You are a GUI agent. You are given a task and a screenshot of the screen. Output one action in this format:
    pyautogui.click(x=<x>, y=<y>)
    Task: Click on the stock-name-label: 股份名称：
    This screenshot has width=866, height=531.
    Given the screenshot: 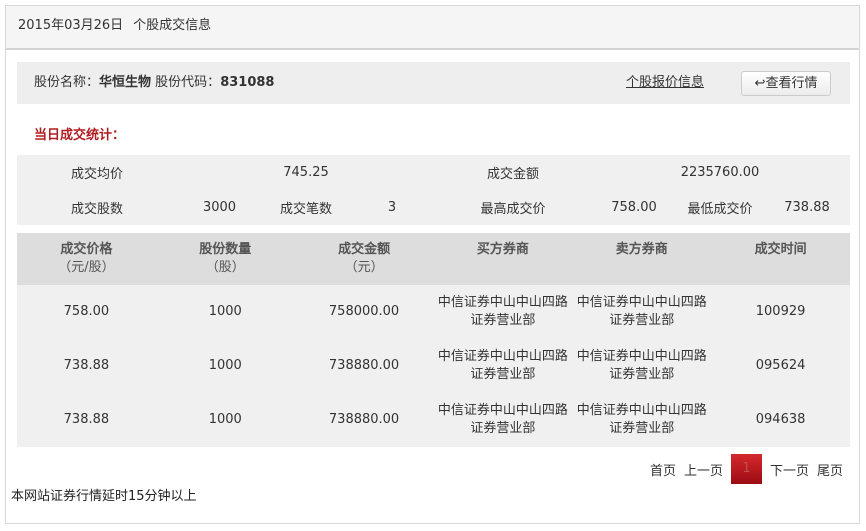 What is the action you would take?
    pyautogui.click(x=67, y=82)
    